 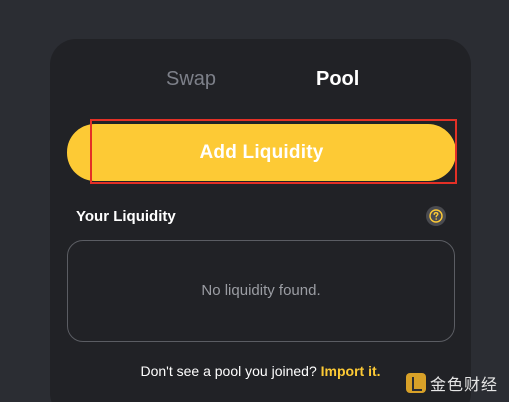 I want to click on tab-bar: Swap Pool, so click(x=254, y=79).